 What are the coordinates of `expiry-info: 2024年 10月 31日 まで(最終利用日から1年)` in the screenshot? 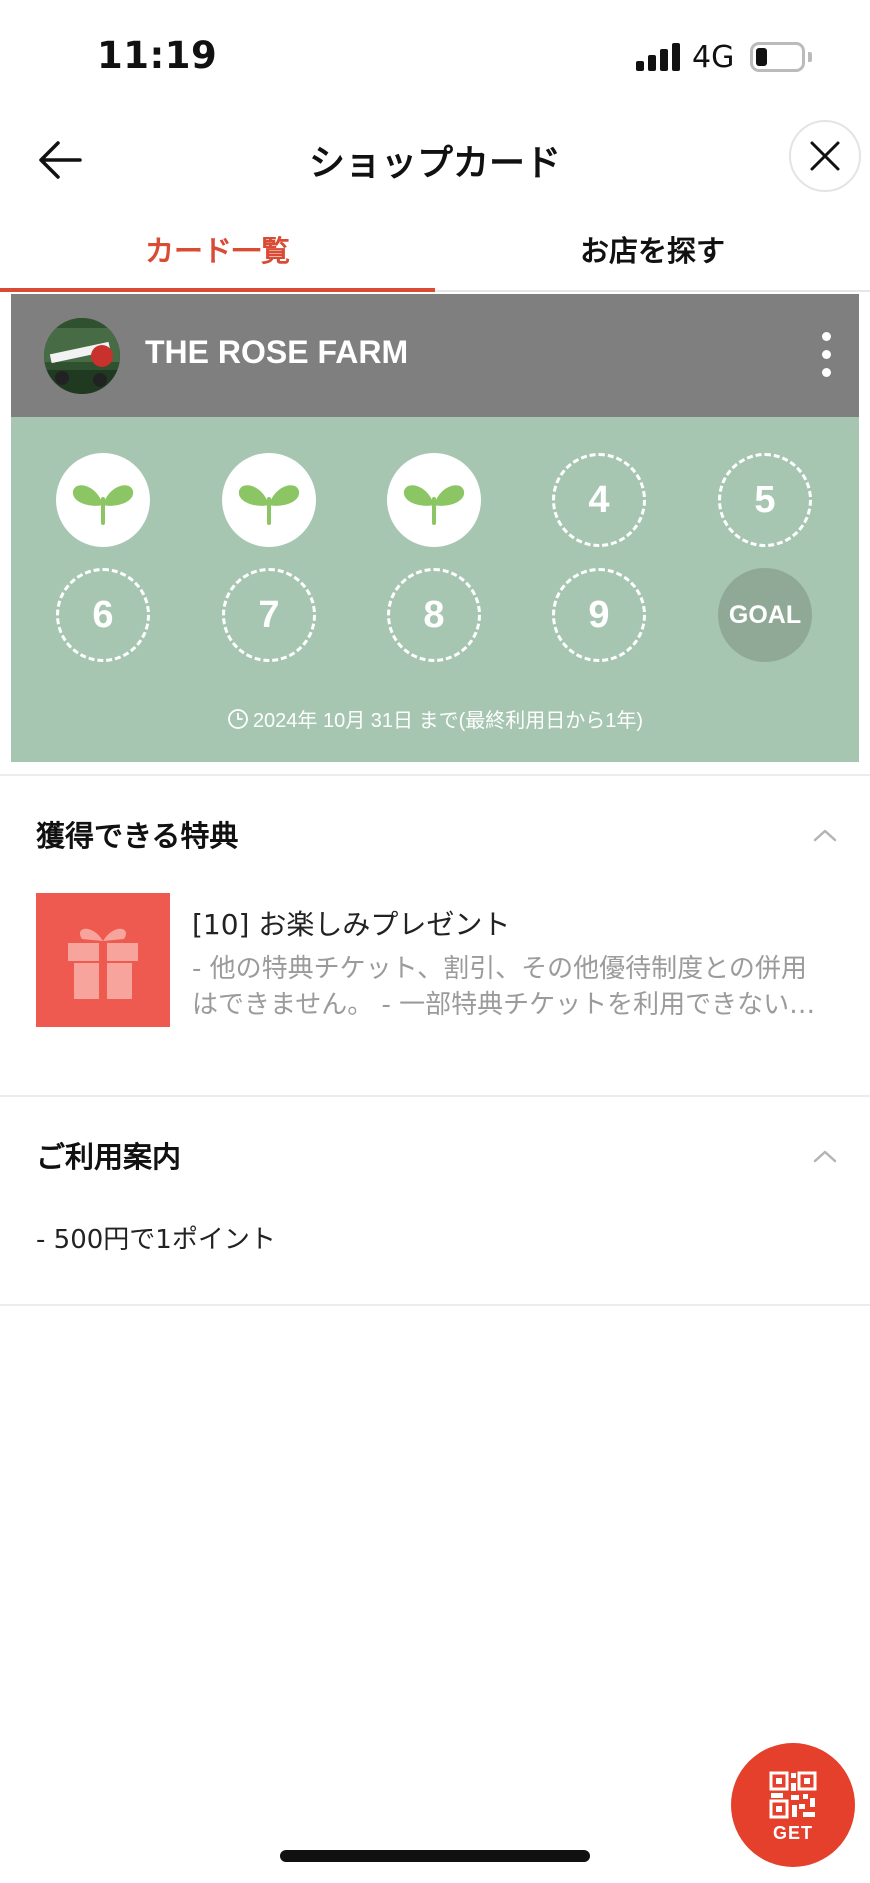 It's located at (435, 718).